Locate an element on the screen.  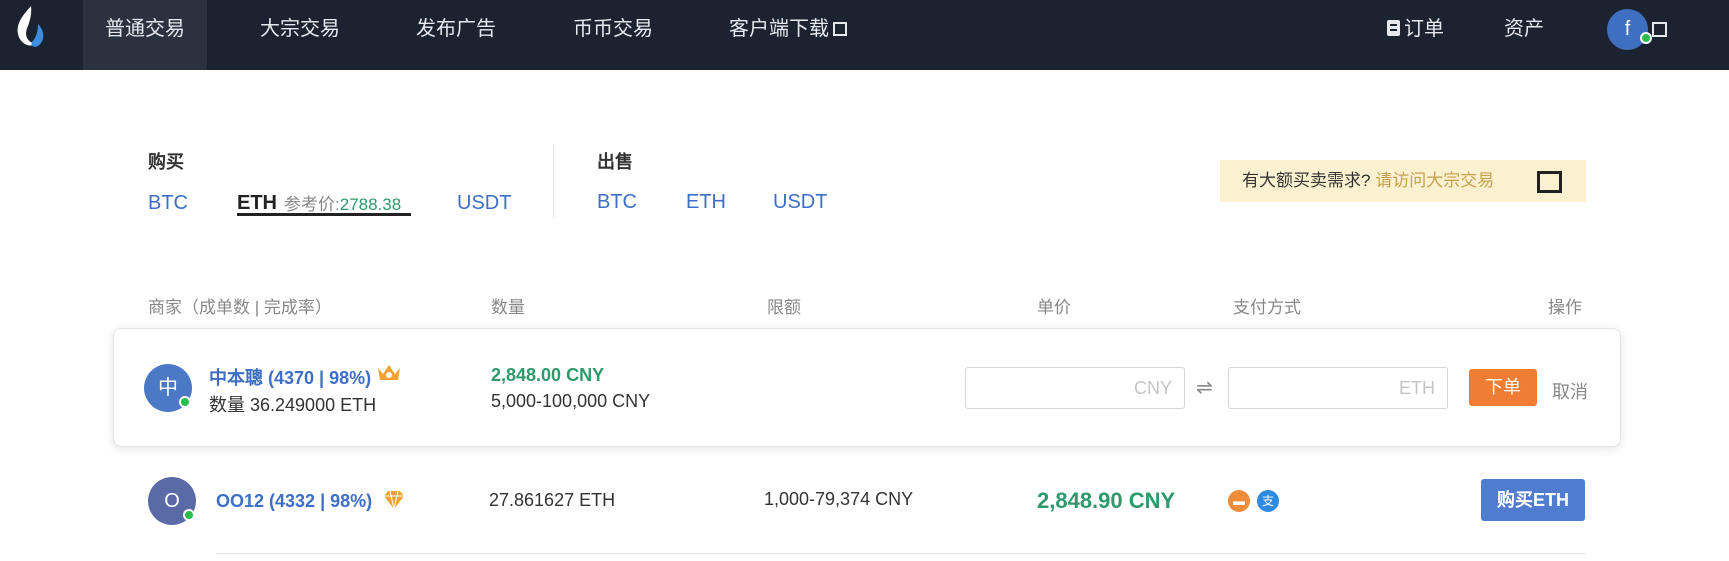
reference-price: 参考价:2788.38 is located at coordinates (342, 202).